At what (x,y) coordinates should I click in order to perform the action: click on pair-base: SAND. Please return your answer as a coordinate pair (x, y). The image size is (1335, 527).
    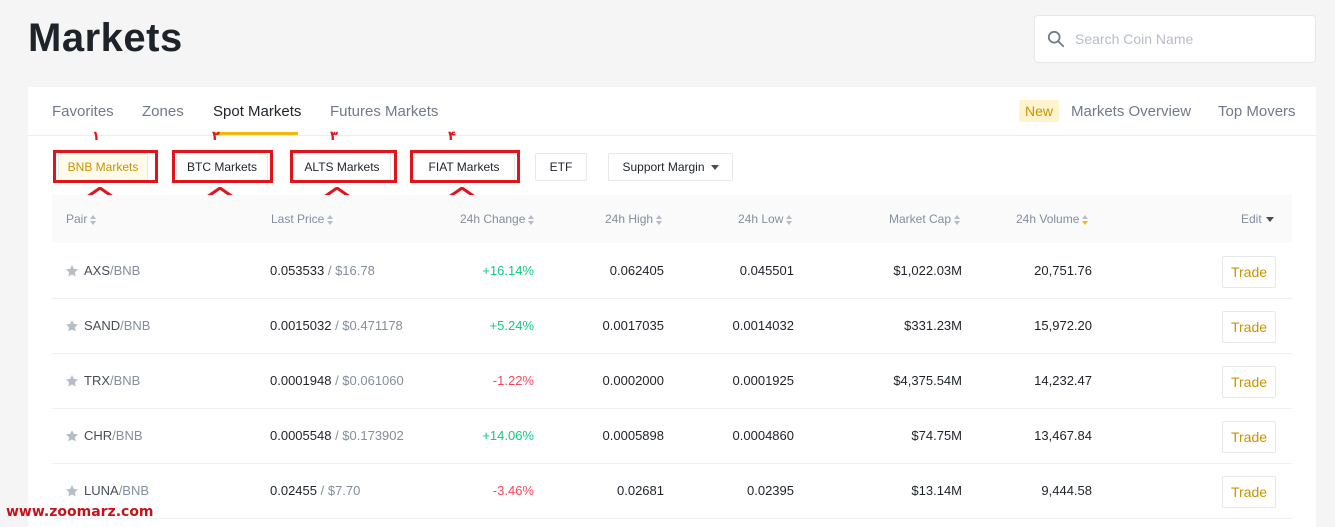
    Looking at the image, I should click on (102, 325).